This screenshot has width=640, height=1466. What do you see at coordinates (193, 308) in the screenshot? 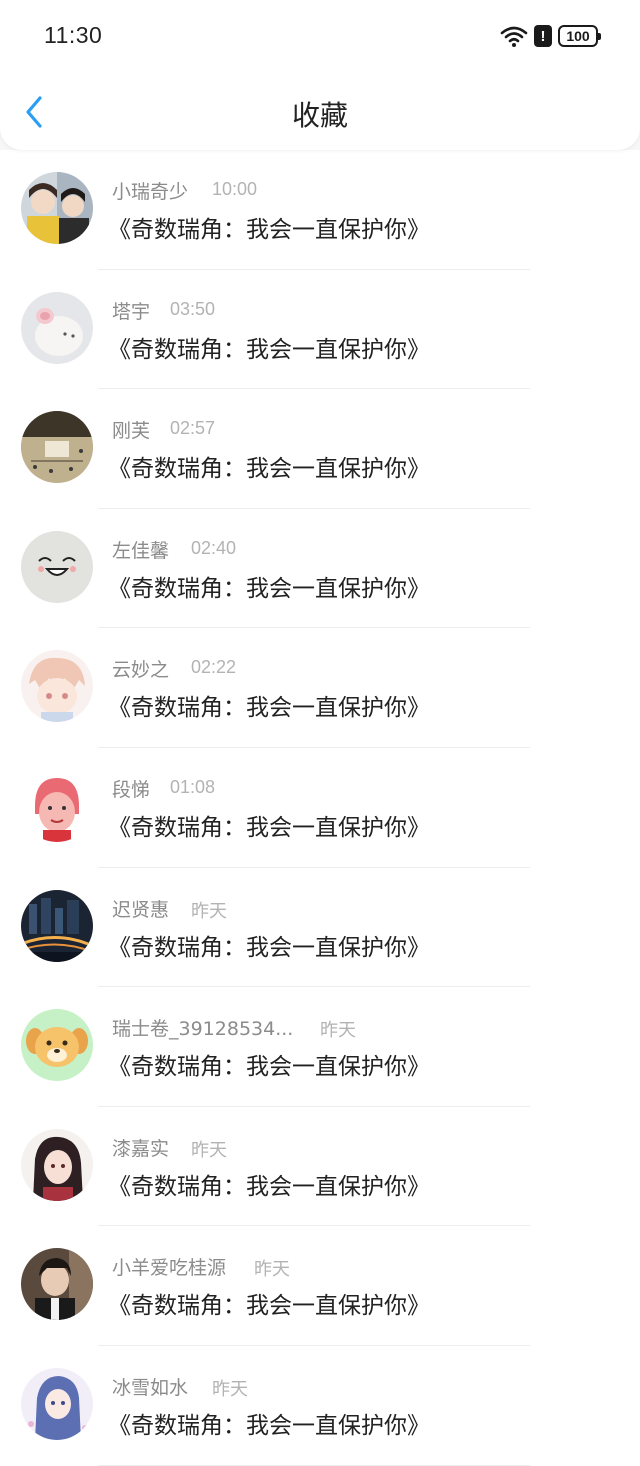
I see `post-time: 03:50` at bounding box center [193, 308].